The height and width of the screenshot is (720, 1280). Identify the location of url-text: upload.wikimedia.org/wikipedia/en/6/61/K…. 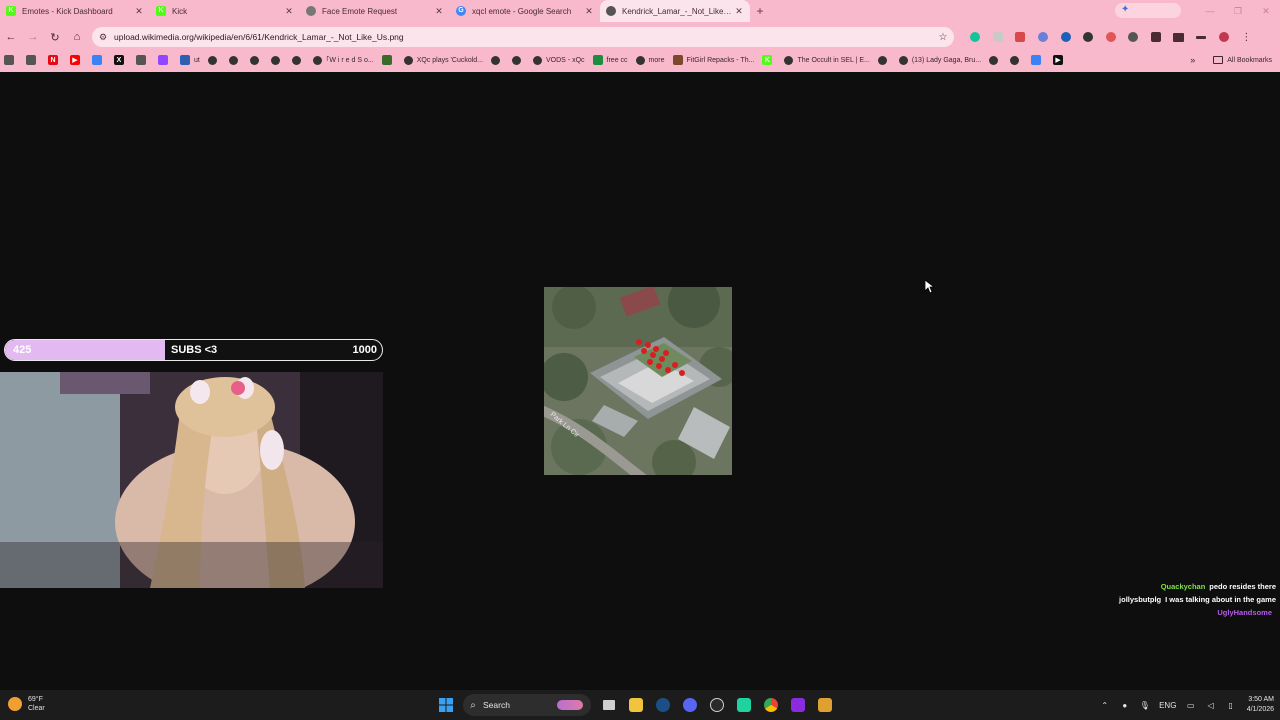
(523, 37).